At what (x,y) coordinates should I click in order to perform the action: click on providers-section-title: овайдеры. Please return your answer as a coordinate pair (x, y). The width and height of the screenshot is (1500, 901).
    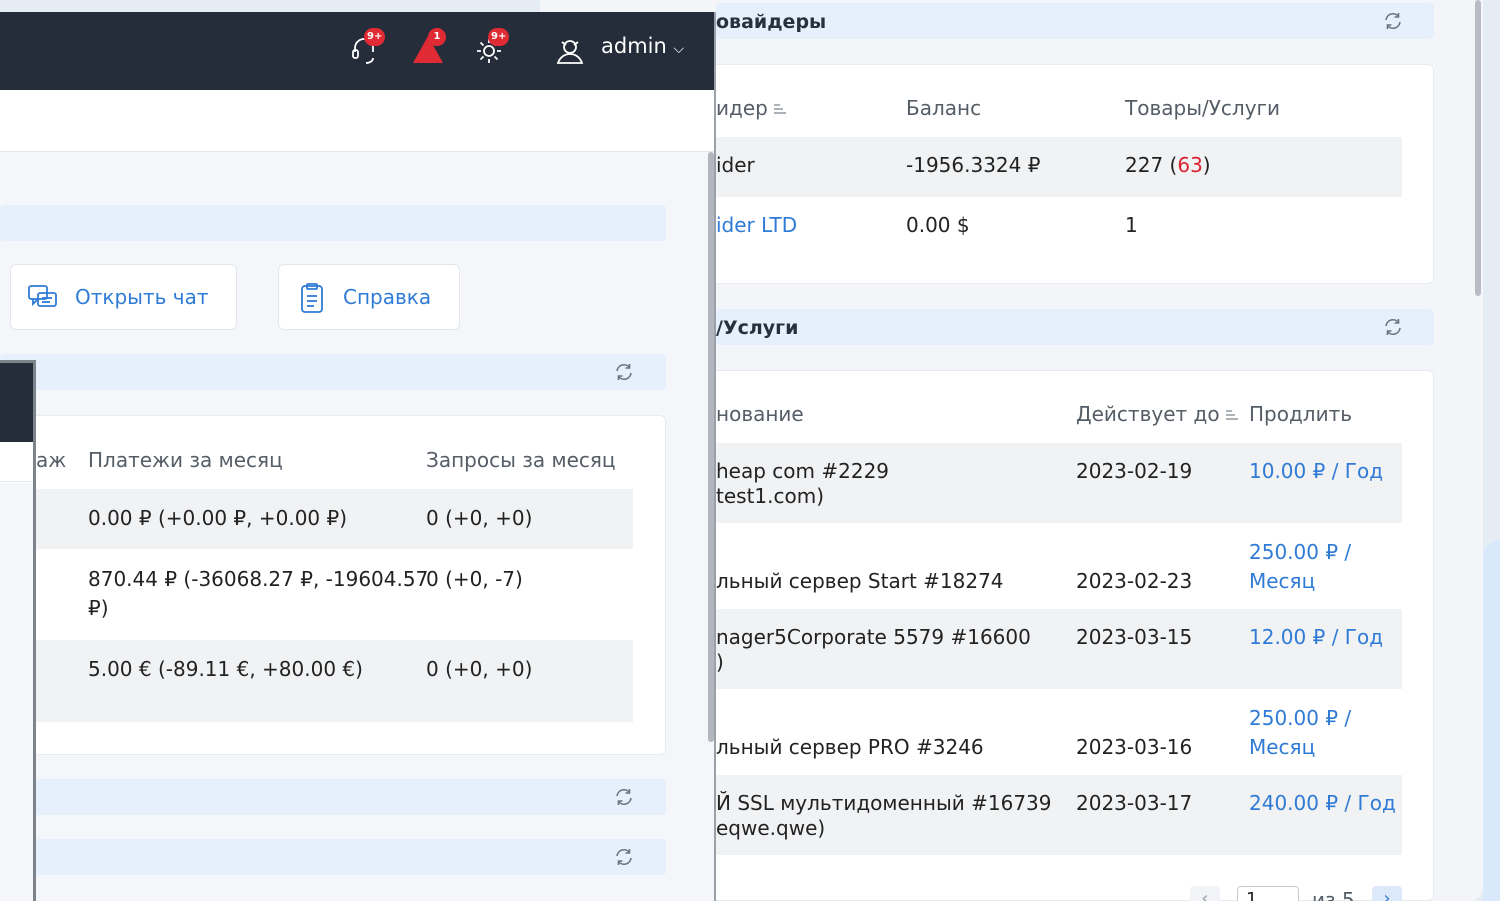
    Looking at the image, I should click on (771, 22).